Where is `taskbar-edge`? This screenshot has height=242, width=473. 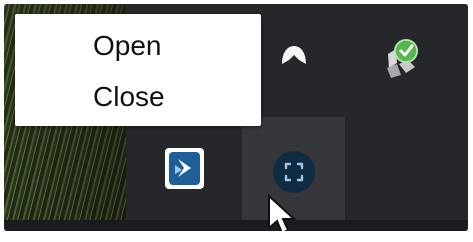
taskbar-edge is located at coordinates (236, 225).